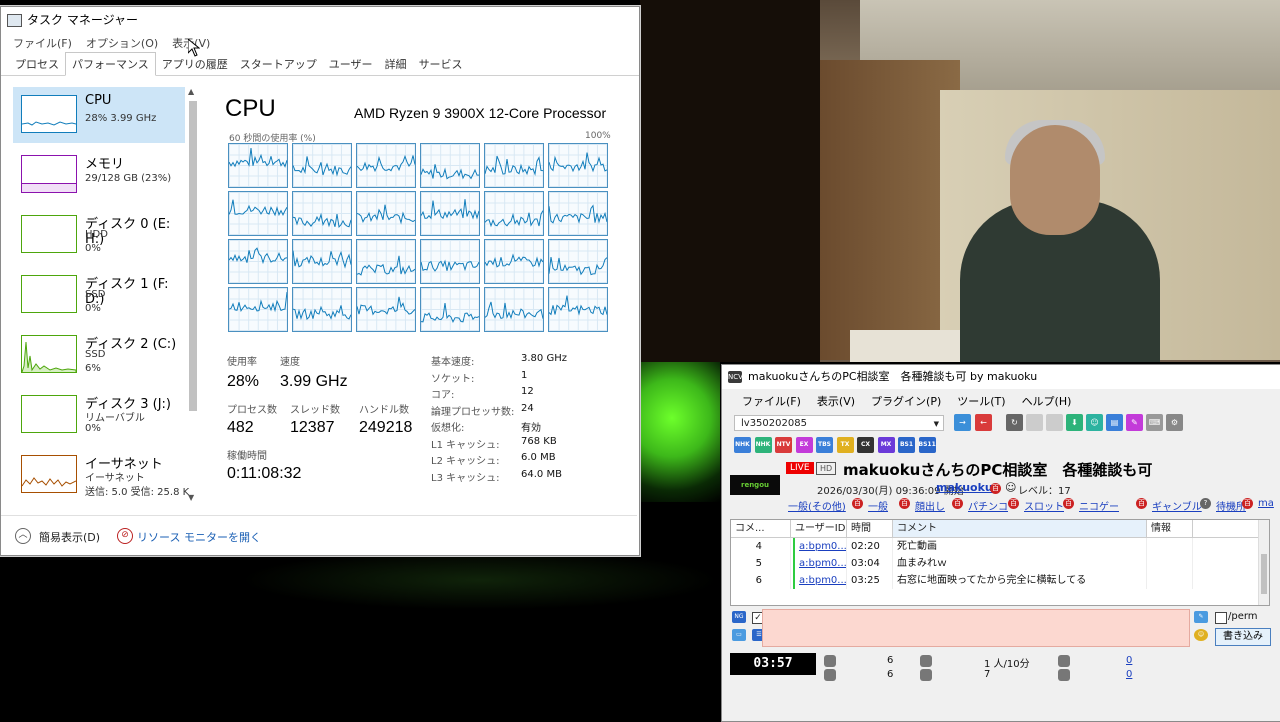  I want to click on spec-label: 論理プロセッサ数:, so click(473, 412).